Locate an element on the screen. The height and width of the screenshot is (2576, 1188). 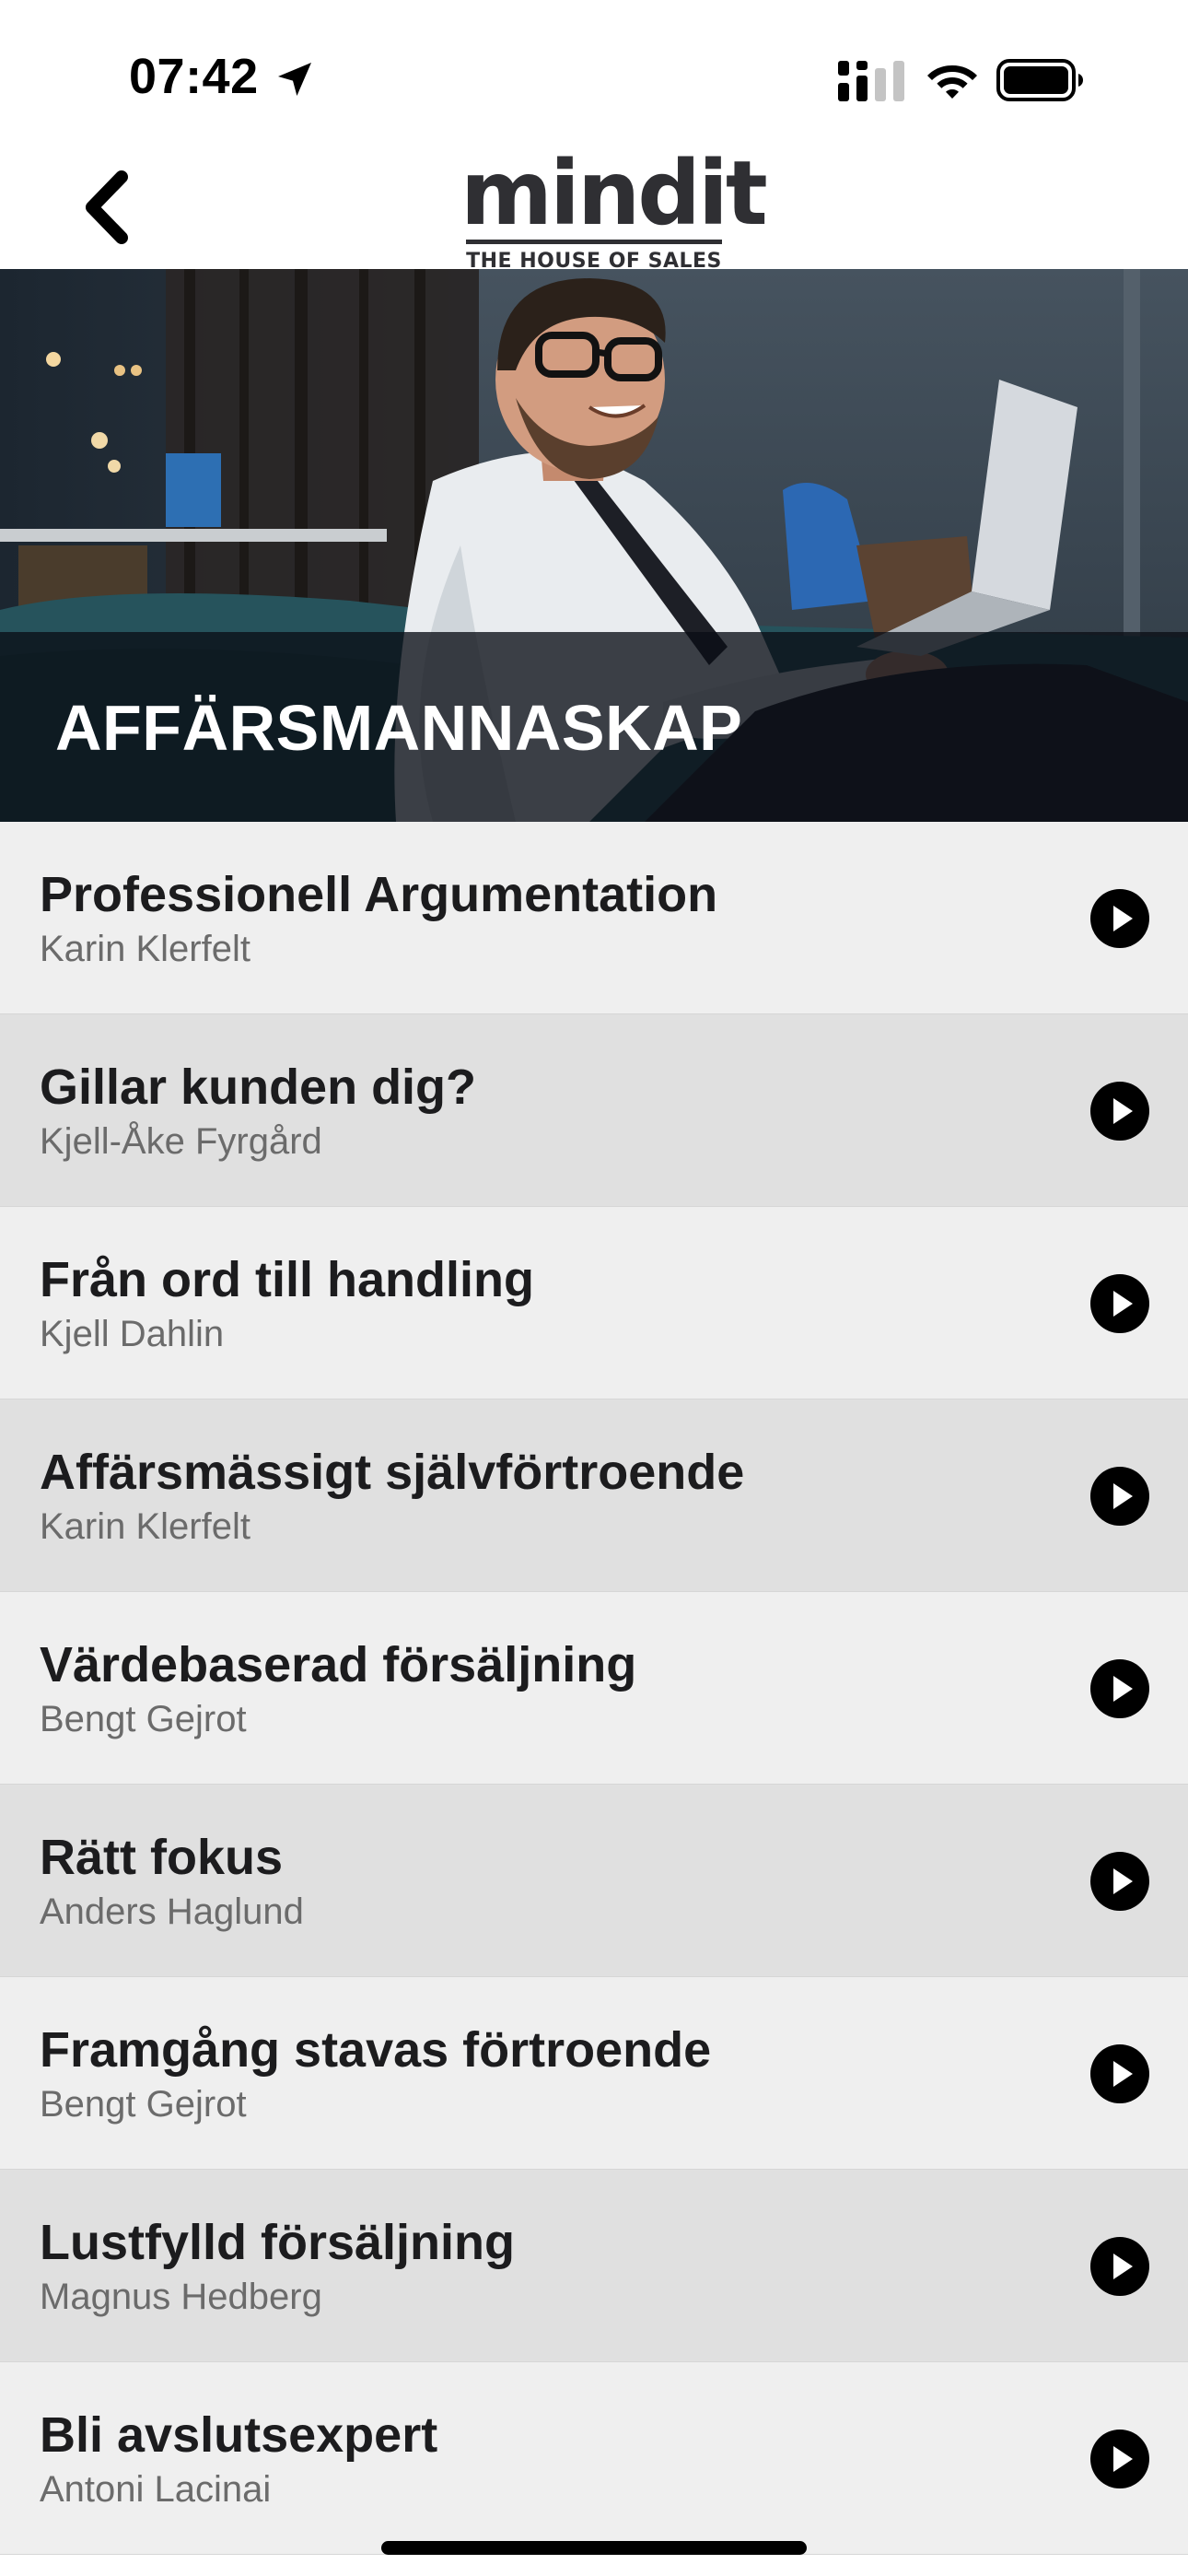
course-author: Kjell-Åke Fyrgård is located at coordinates (181, 1141).